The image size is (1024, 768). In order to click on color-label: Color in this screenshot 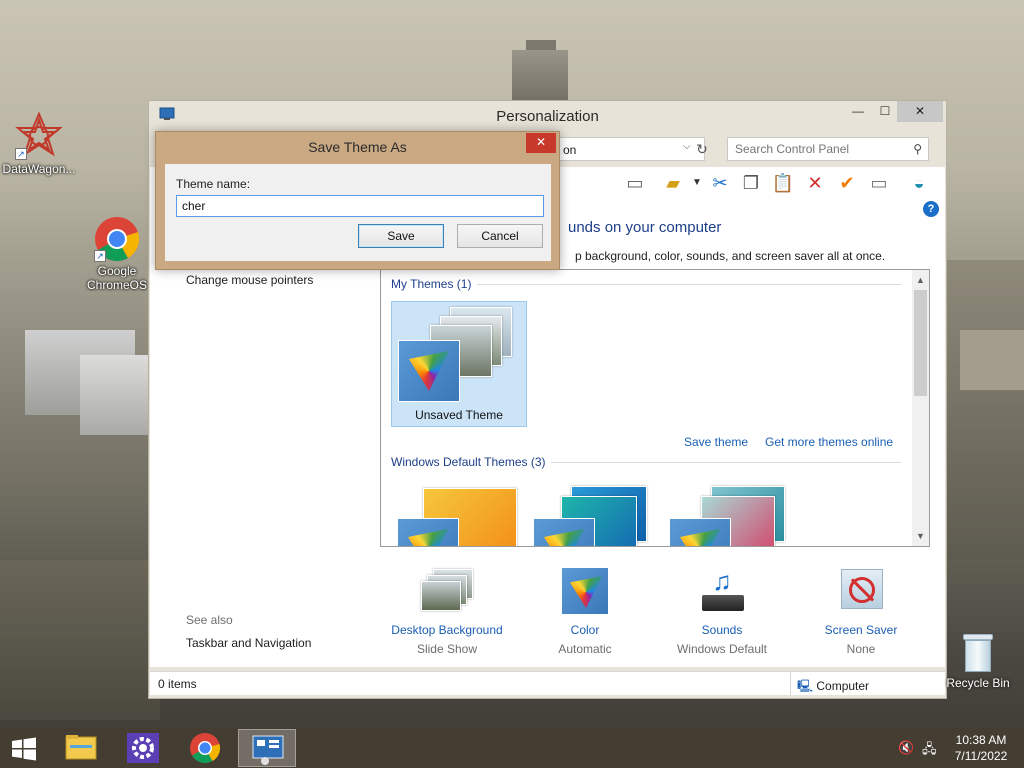, I will do `click(585, 630)`.